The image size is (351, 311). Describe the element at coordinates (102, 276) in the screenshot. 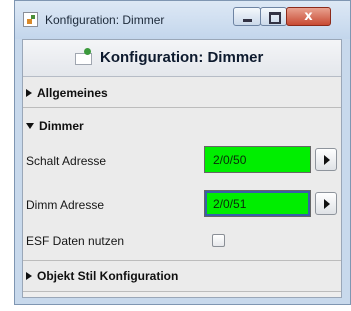

I see `section-objekt-stil-title: Objekt Stil Konfiguration` at that location.